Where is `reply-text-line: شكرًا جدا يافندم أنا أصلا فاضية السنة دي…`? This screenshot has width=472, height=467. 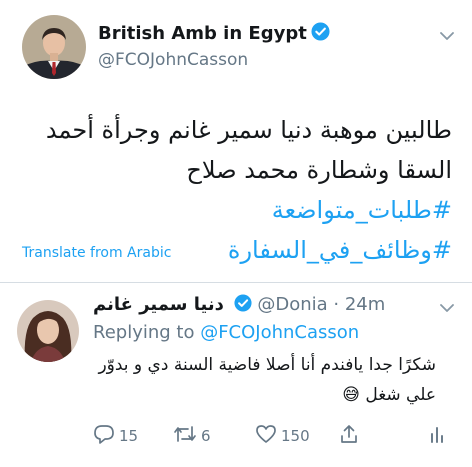
reply-text-line: شكرًا جدا يافندم أنا أصلا فاضية السنة دي… is located at coordinates (267, 365).